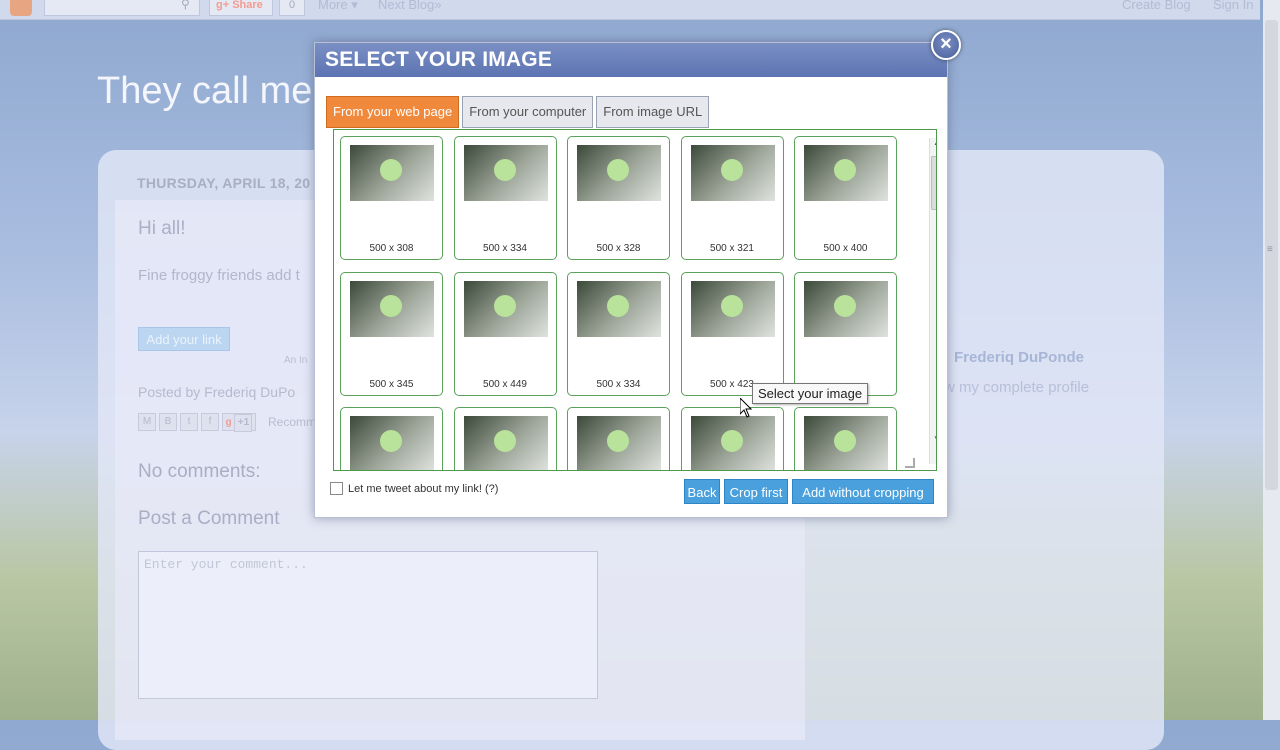 This screenshot has height=750, width=1280. I want to click on twitter-icon: t, so click(189, 422).